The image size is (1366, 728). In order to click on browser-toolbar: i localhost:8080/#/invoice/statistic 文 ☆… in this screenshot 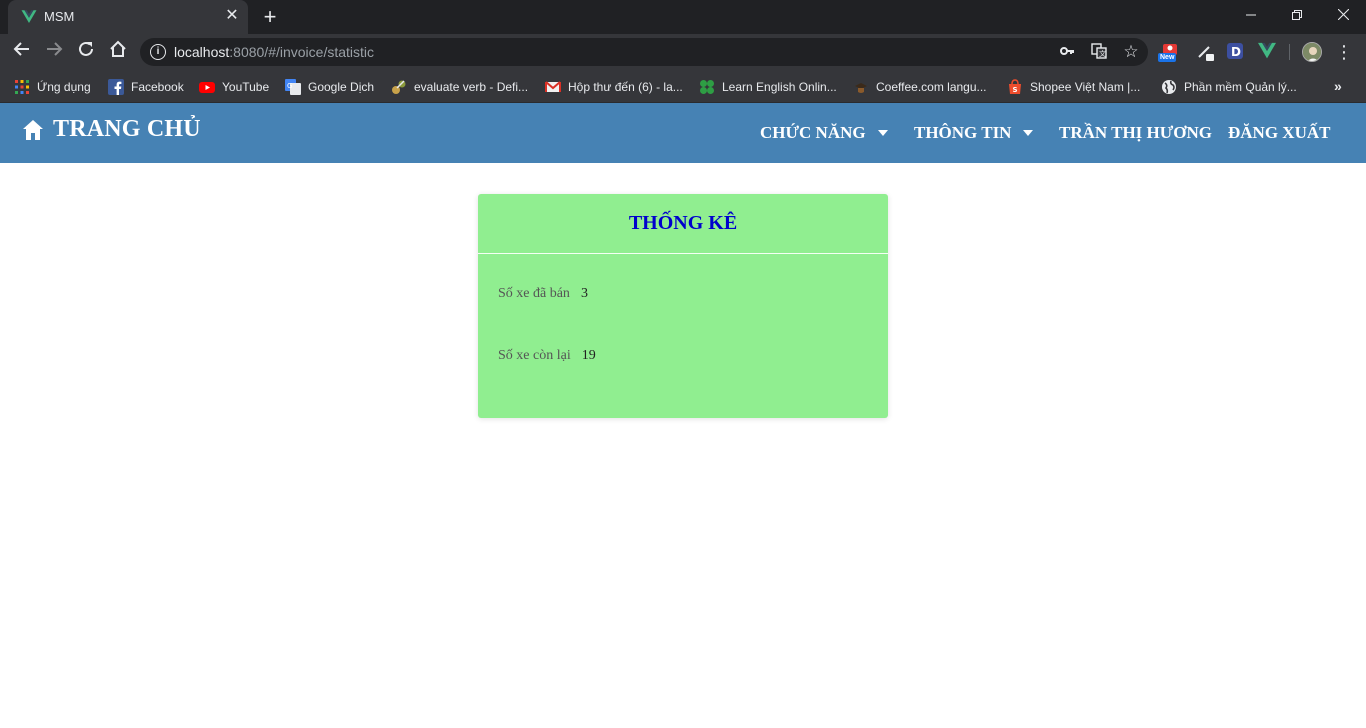, I will do `click(683, 52)`.